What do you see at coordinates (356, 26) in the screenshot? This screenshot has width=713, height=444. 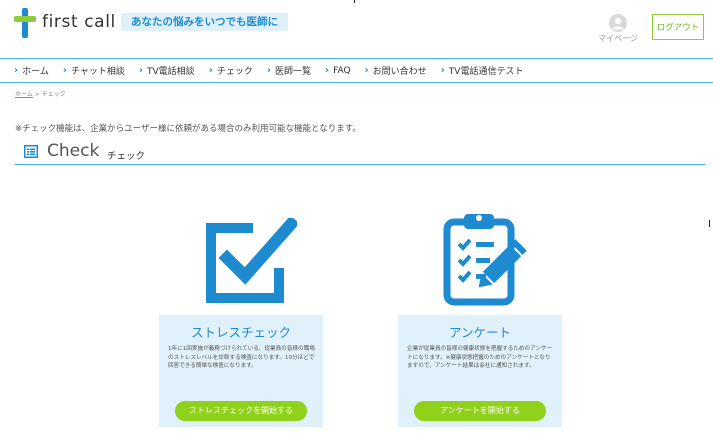 I see `header: first call あなたの悩みをいつでも医師に マイページ ログアウト` at bounding box center [356, 26].